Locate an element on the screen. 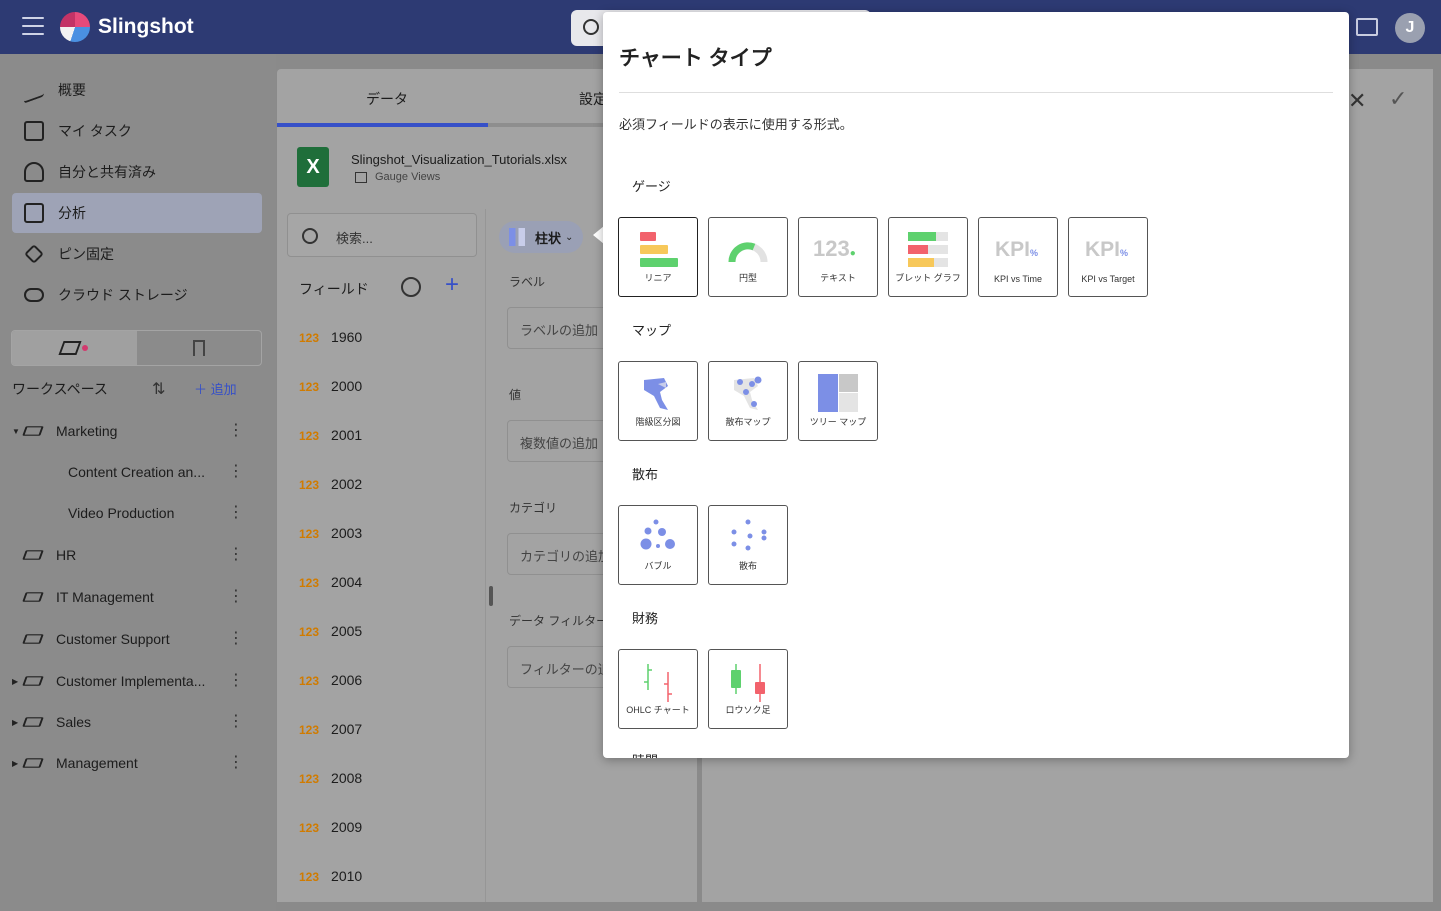 This screenshot has width=1441, height=911. workspace-label: IT Management is located at coordinates (105, 597).